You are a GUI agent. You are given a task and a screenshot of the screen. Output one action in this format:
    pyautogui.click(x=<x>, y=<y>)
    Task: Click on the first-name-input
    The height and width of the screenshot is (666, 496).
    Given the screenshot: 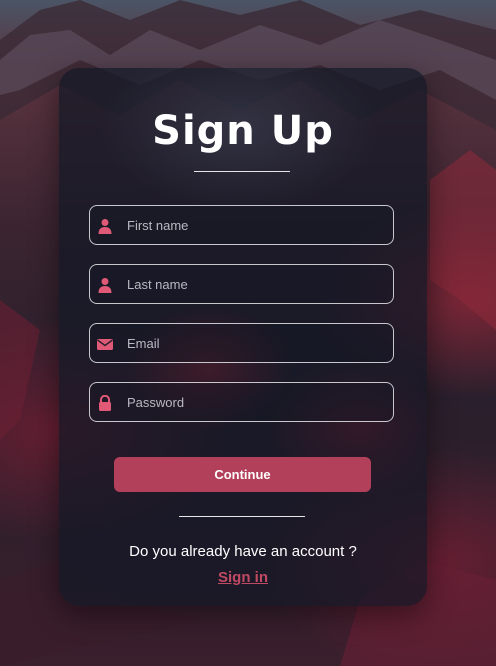 What is the action you would take?
    pyautogui.click(x=257, y=225)
    